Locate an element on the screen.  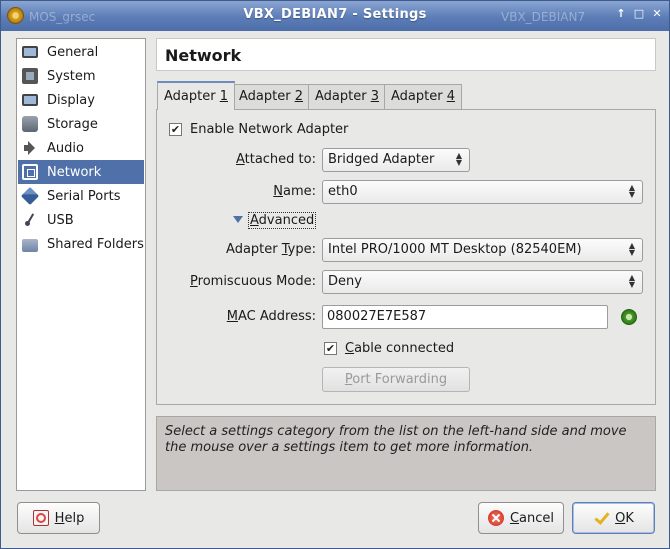
sidebar-item-network: Network is located at coordinates (81, 172).